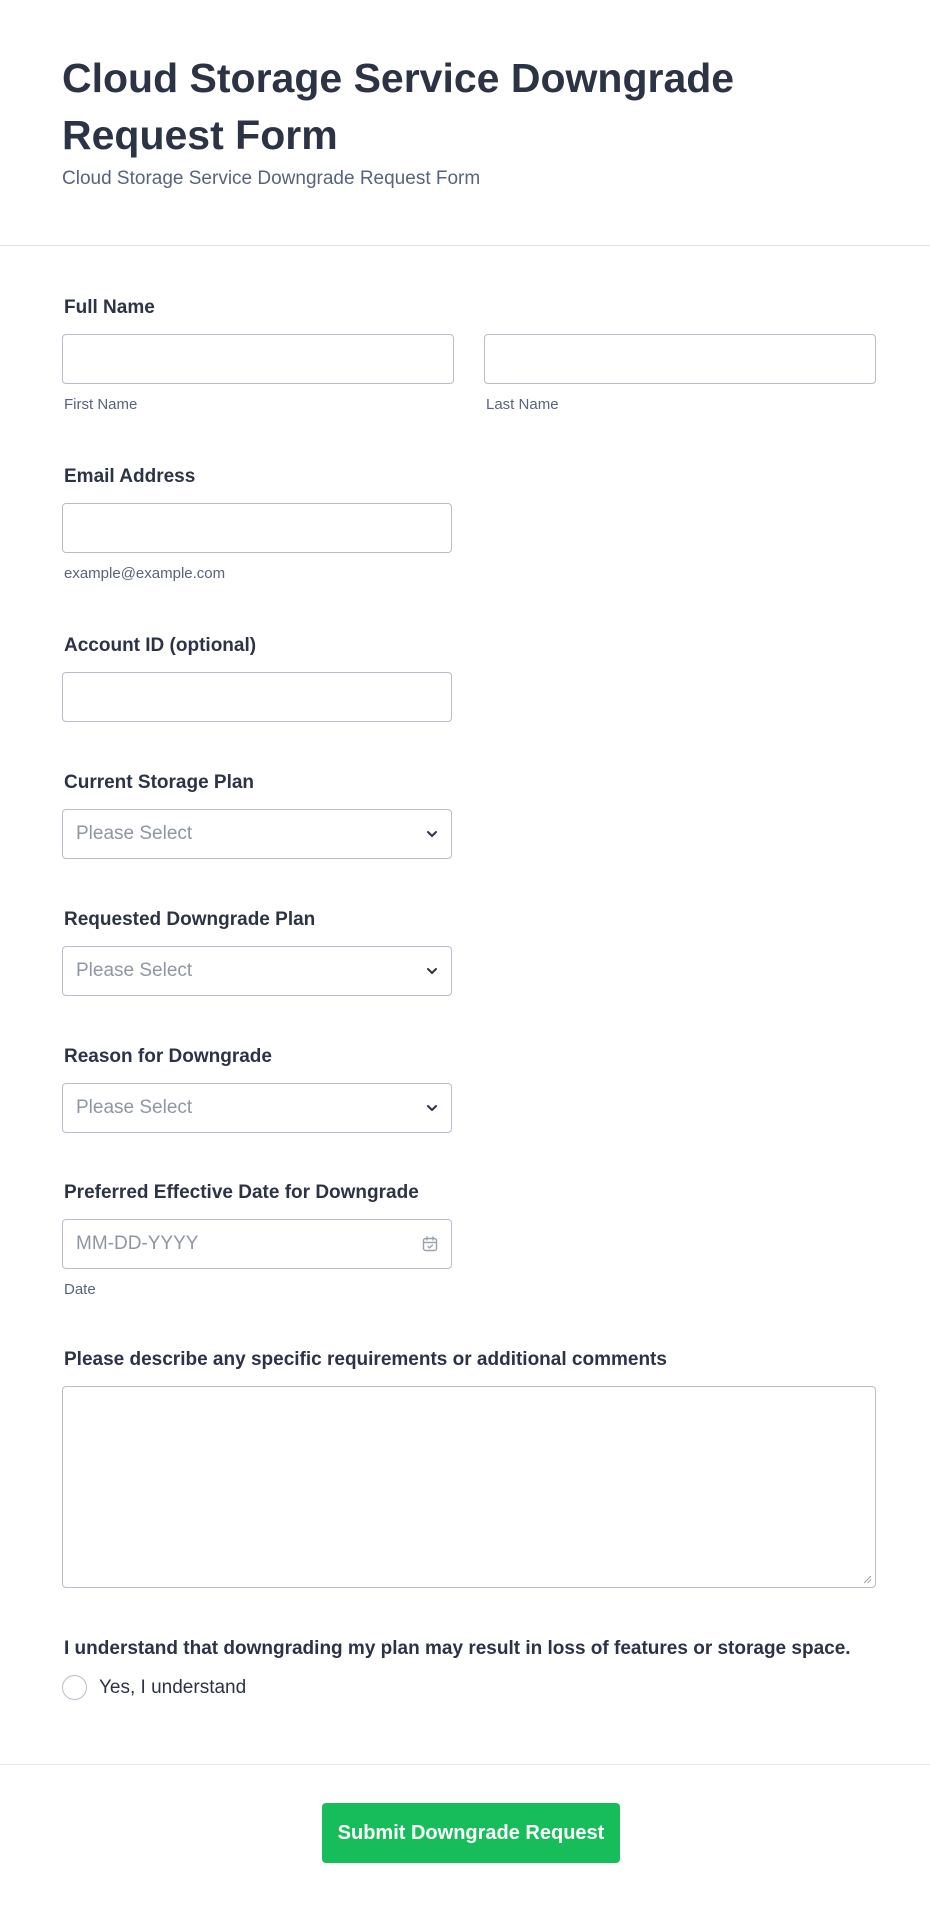 This screenshot has height=1911, width=930. What do you see at coordinates (101, 404) in the screenshot?
I see `first-name-sublabel: First Name` at bounding box center [101, 404].